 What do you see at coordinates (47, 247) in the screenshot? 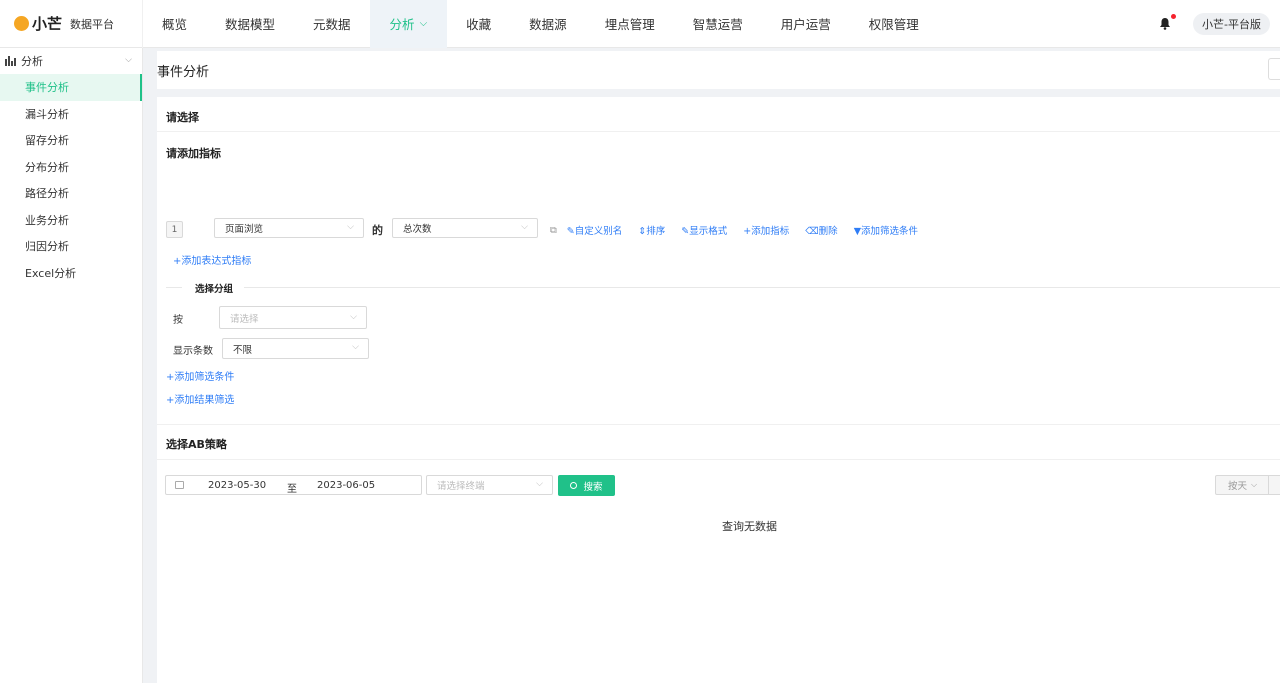
I see `sidebar-item-label: 归因分析` at bounding box center [47, 247].